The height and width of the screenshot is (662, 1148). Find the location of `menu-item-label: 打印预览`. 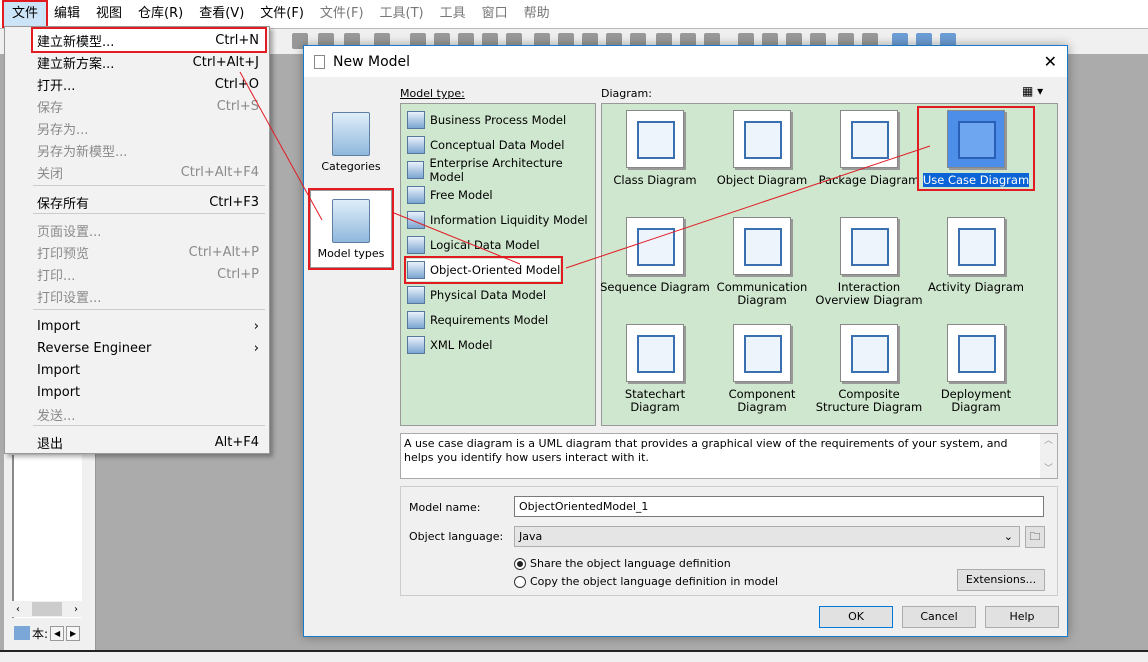

menu-item-label: 打印预览 is located at coordinates (63, 254).